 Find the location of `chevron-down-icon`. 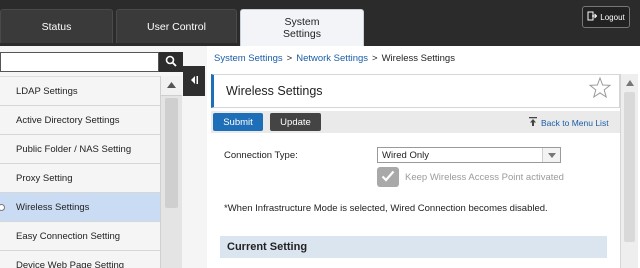

chevron-down-icon is located at coordinates (551, 155).